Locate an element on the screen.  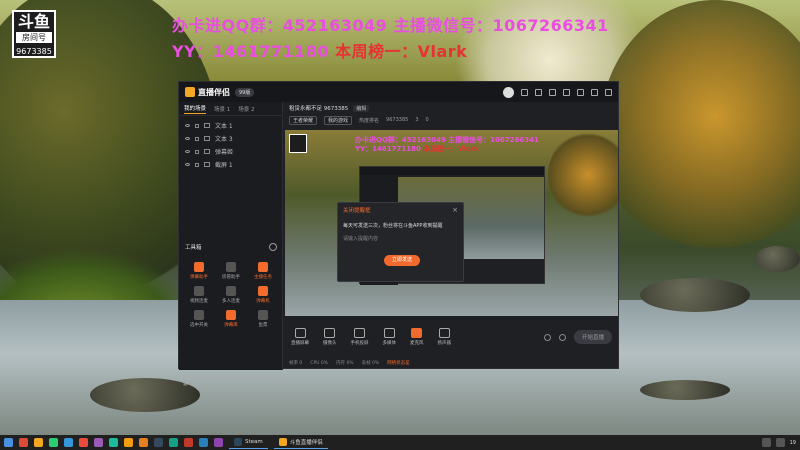
user-icon is located at coordinates (231, 267).